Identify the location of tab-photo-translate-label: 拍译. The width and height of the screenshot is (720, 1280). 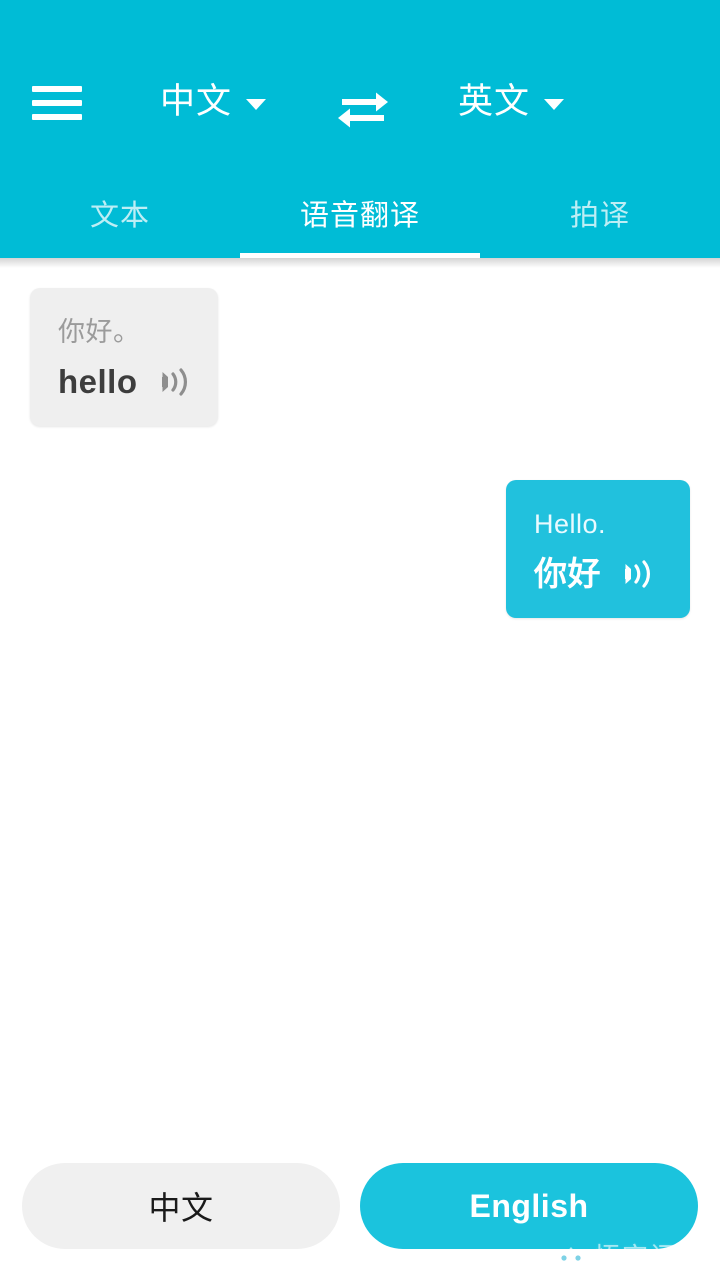
(599, 216).